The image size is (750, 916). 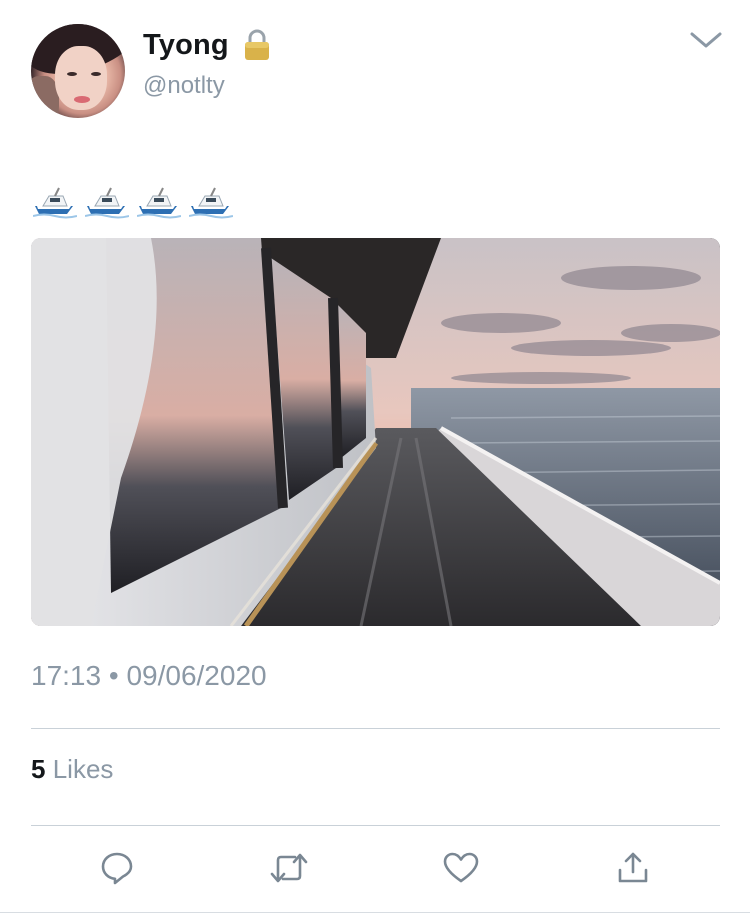 I want to click on tweet-time: 17:13, so click(x=66, y=675).